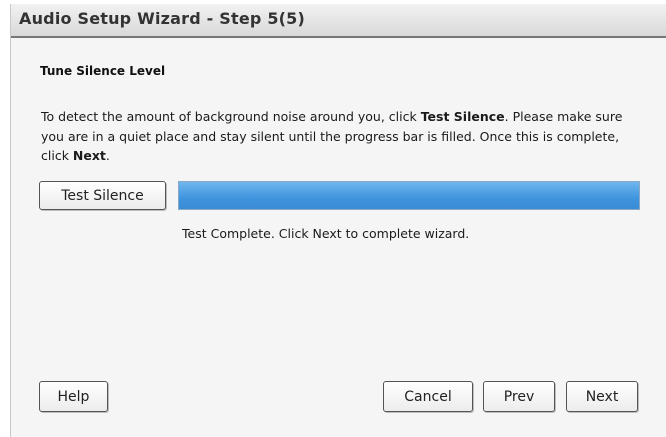  Describe the element at coordinates (428, 396) in the screenshot. I see `cancel-button: Cancel` at that location.